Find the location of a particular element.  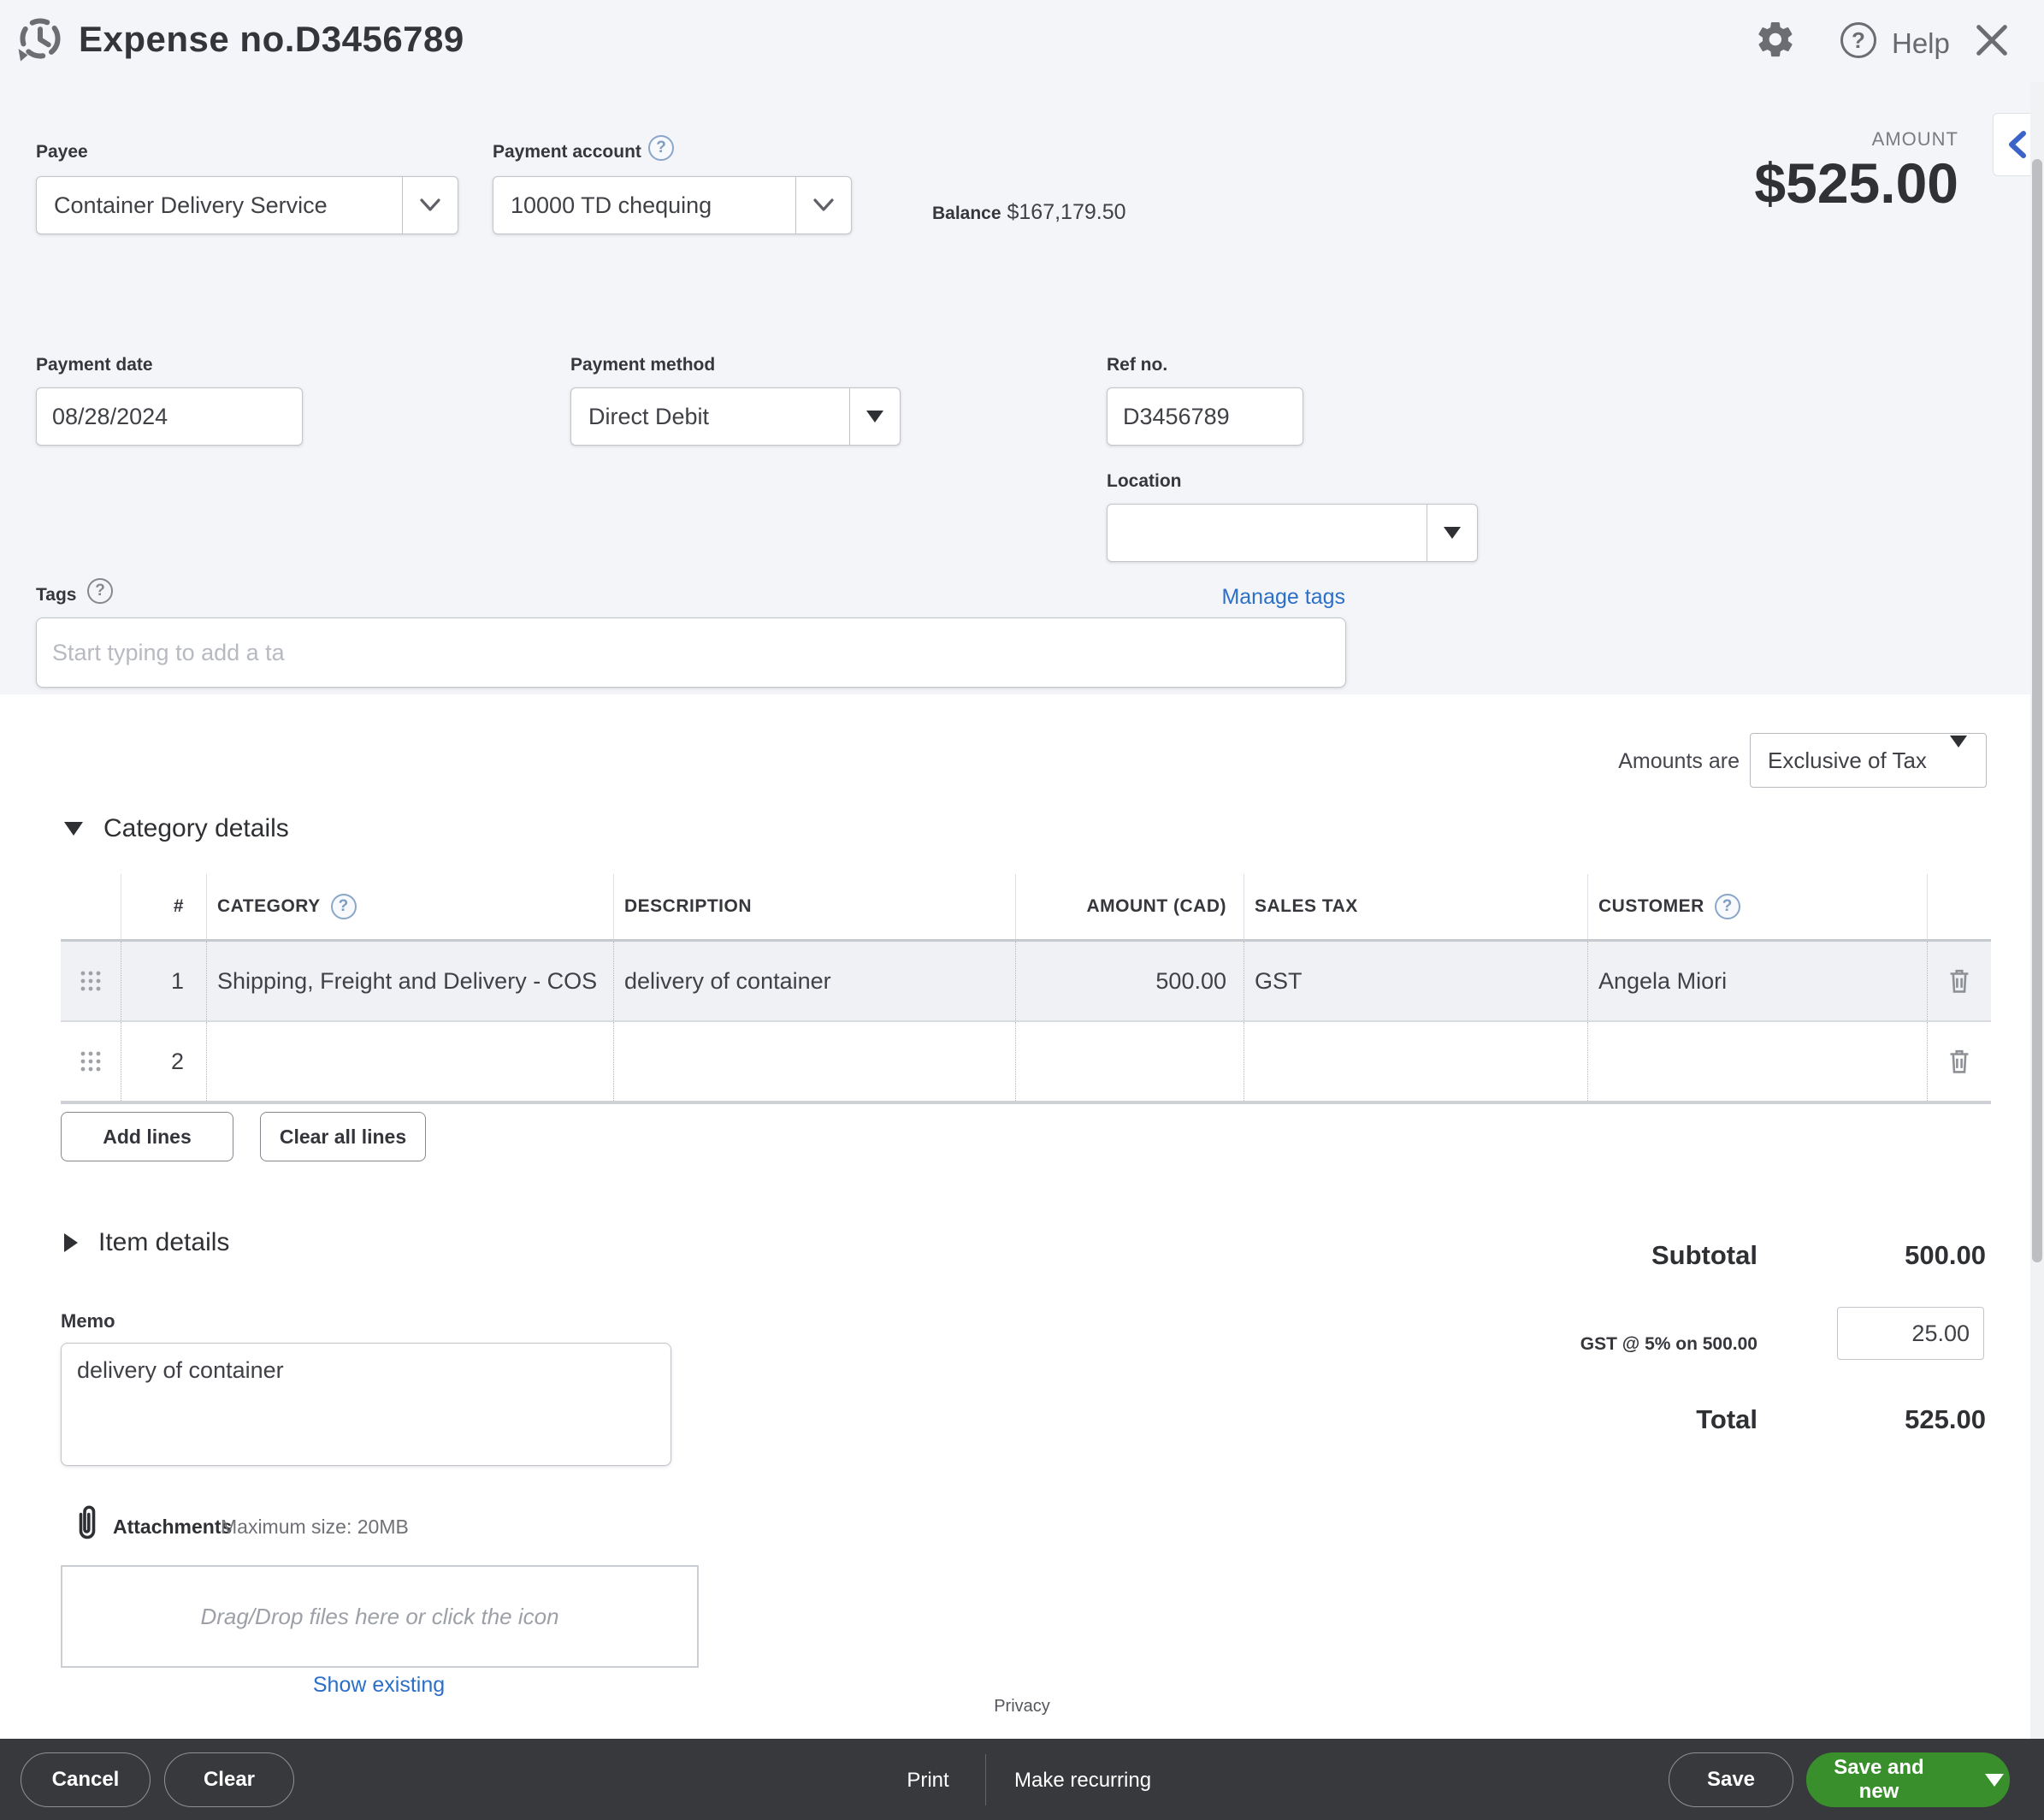

payment-account-value: 10000 TD chequing is located at coordinates (612, 205).